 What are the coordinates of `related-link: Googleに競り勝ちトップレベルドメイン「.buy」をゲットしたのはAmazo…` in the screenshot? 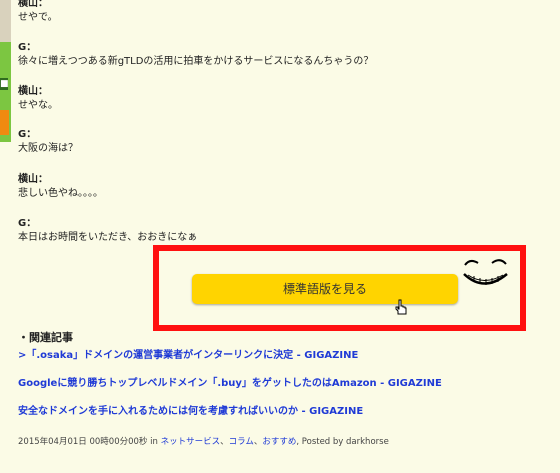 It's located at (230, 381).